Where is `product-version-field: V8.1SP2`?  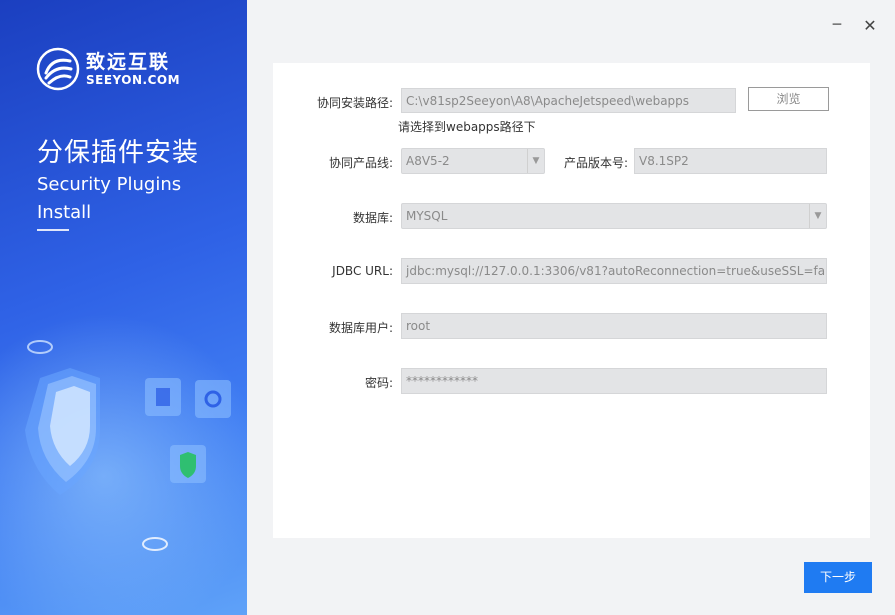 product-version-field: V8.1SP2 is located at coordinates (730, 161).